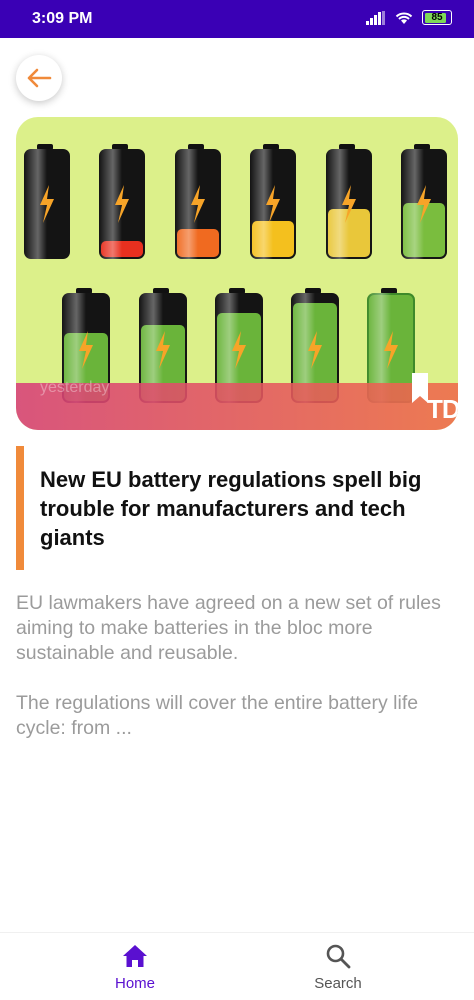 The width and height of the screenshot is (474, 1000). Describe the element at coordinates (20, 508) in the screenshot. I see `title-accent-bar` at that location.